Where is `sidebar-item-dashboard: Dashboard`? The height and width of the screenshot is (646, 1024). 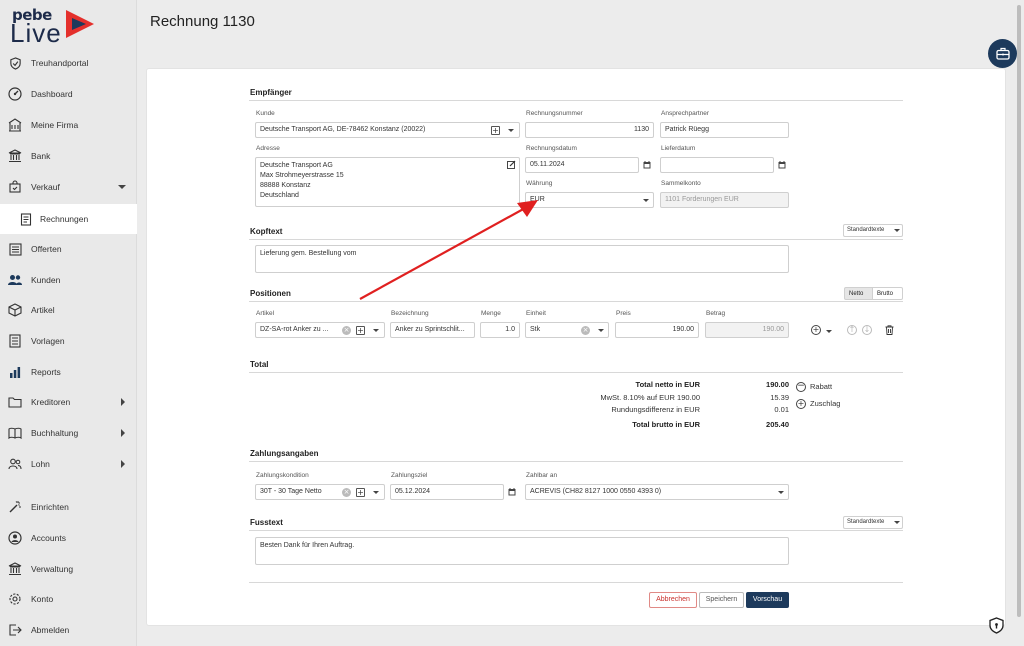
sidebar-item-dashboard: Dashboard is located at coordinates (68, 94).